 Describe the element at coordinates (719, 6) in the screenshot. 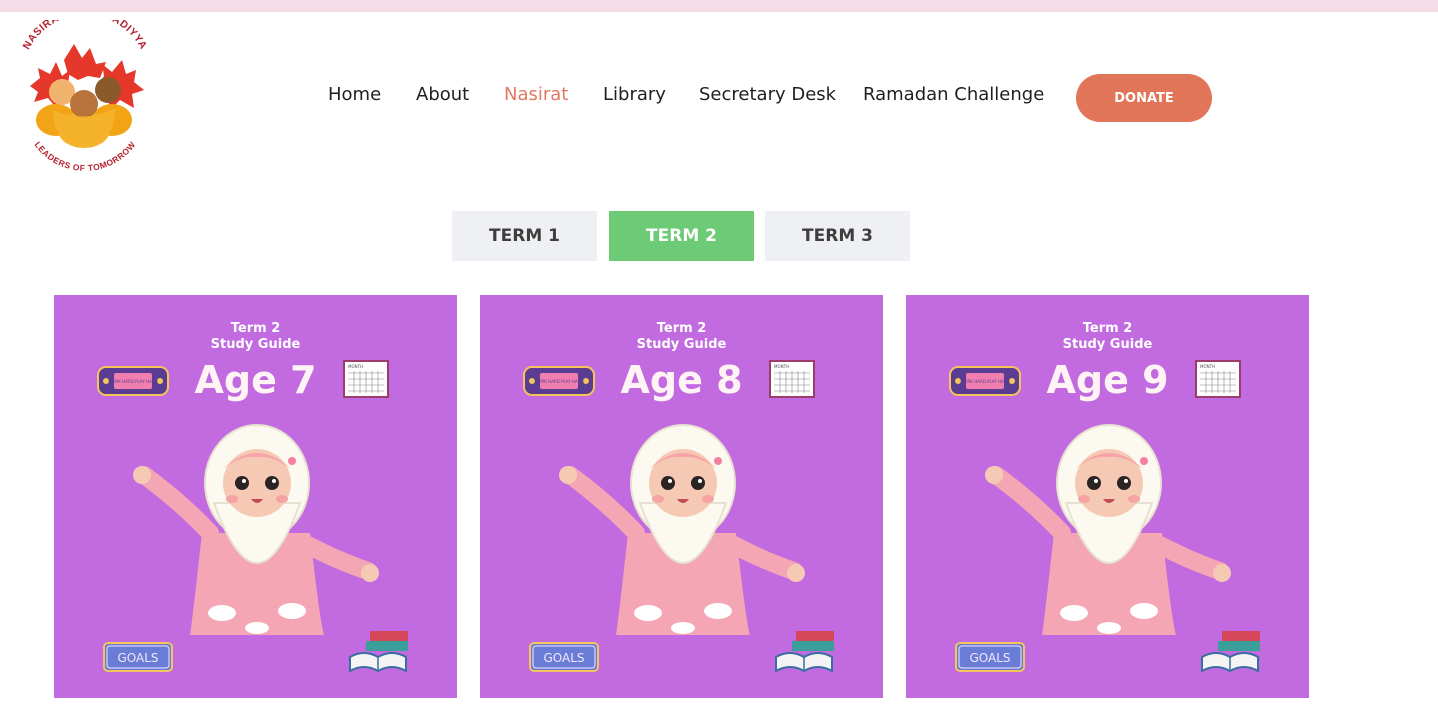

I see `top-accent-bar` at that location.